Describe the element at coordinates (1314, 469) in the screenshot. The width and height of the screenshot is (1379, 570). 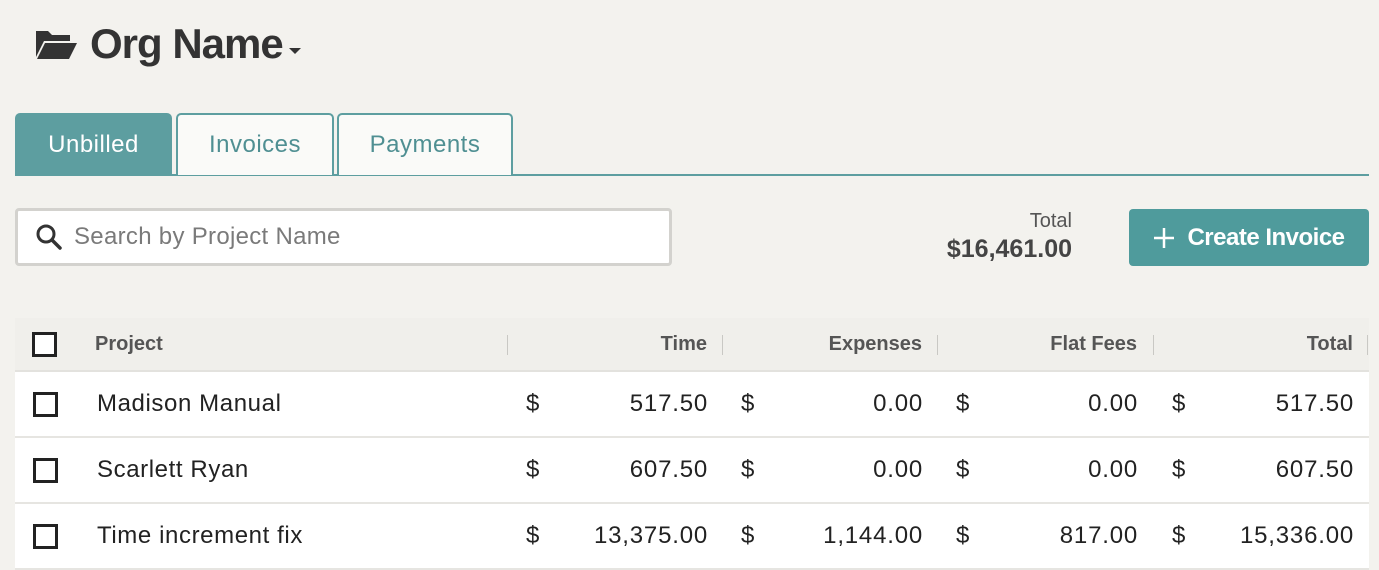
I see `total-value: 607.50` at that location.